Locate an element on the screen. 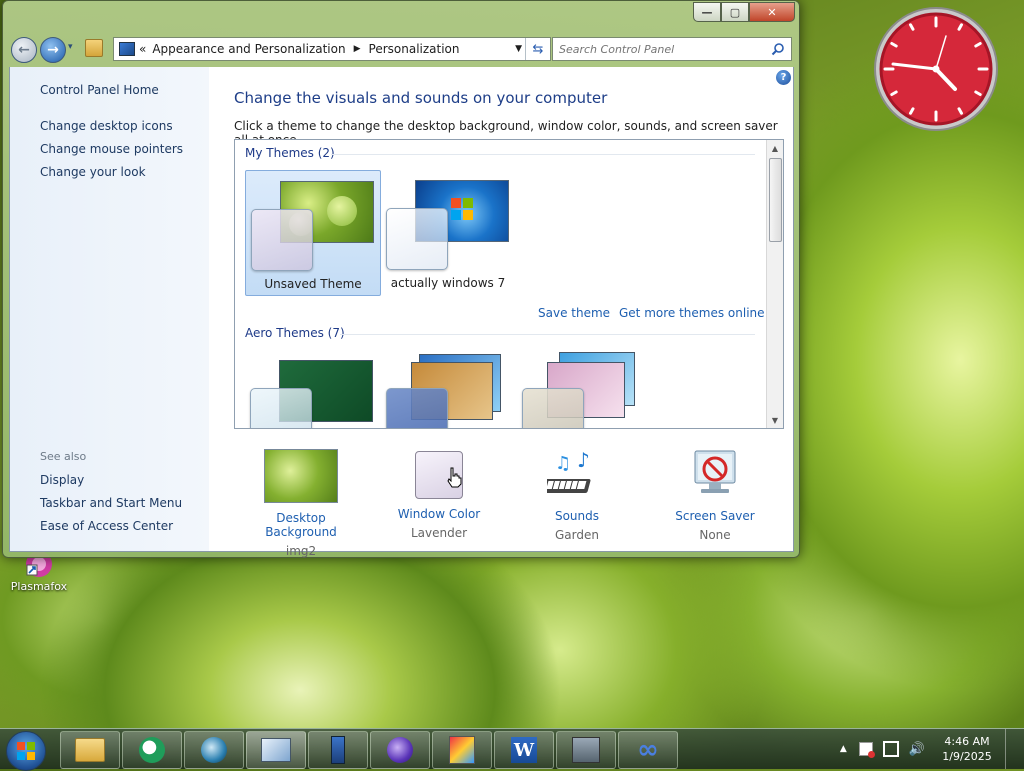 Image resolution: width=1024 pixels, height=771 pixels. green-app-icon is located at coordinates (152, 750).